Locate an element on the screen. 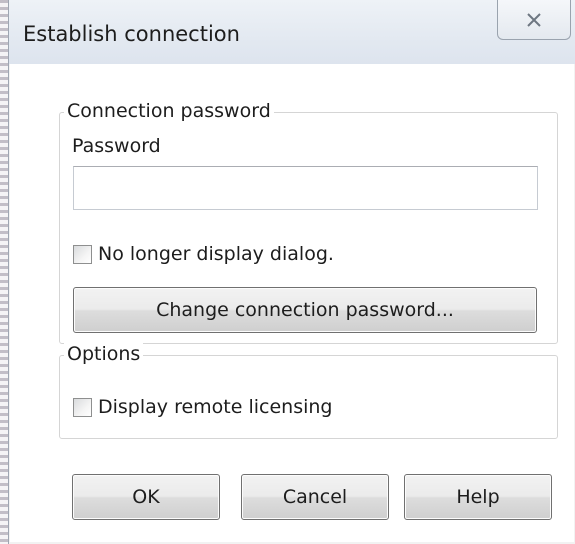  title-bar: Establish connection is located at coordinates (292, 32).